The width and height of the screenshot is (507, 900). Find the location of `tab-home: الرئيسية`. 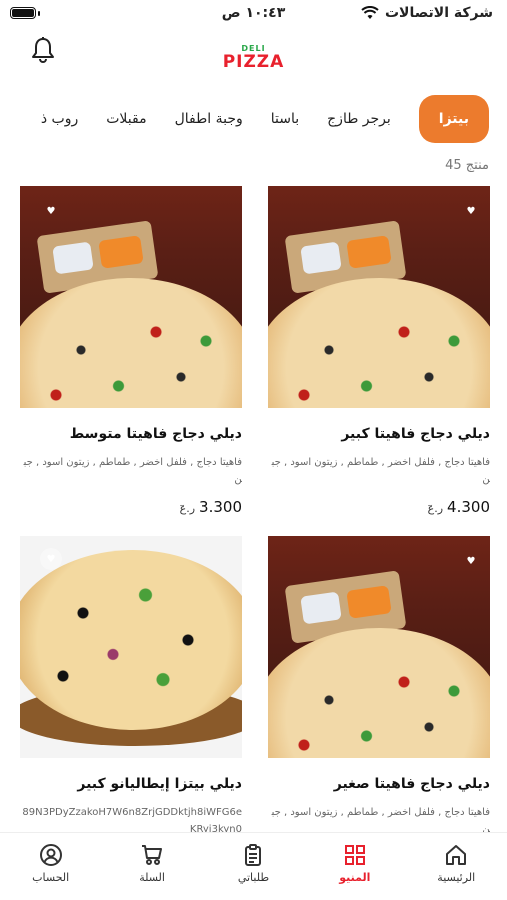

tab-home: الرئيسية is located at coordinates (456, 863).